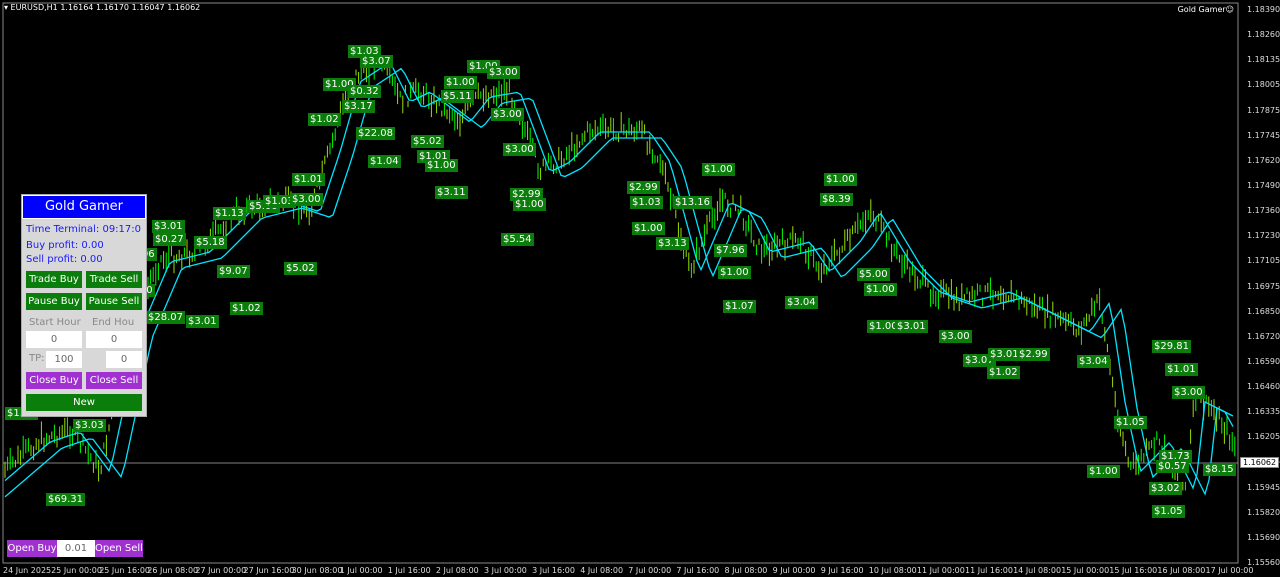 The height and width of the screenshot is (577, 1280). Describe the element at coordinates (1263, 311) in the screenshot. I see `price-tick: 1.16850` at that location.